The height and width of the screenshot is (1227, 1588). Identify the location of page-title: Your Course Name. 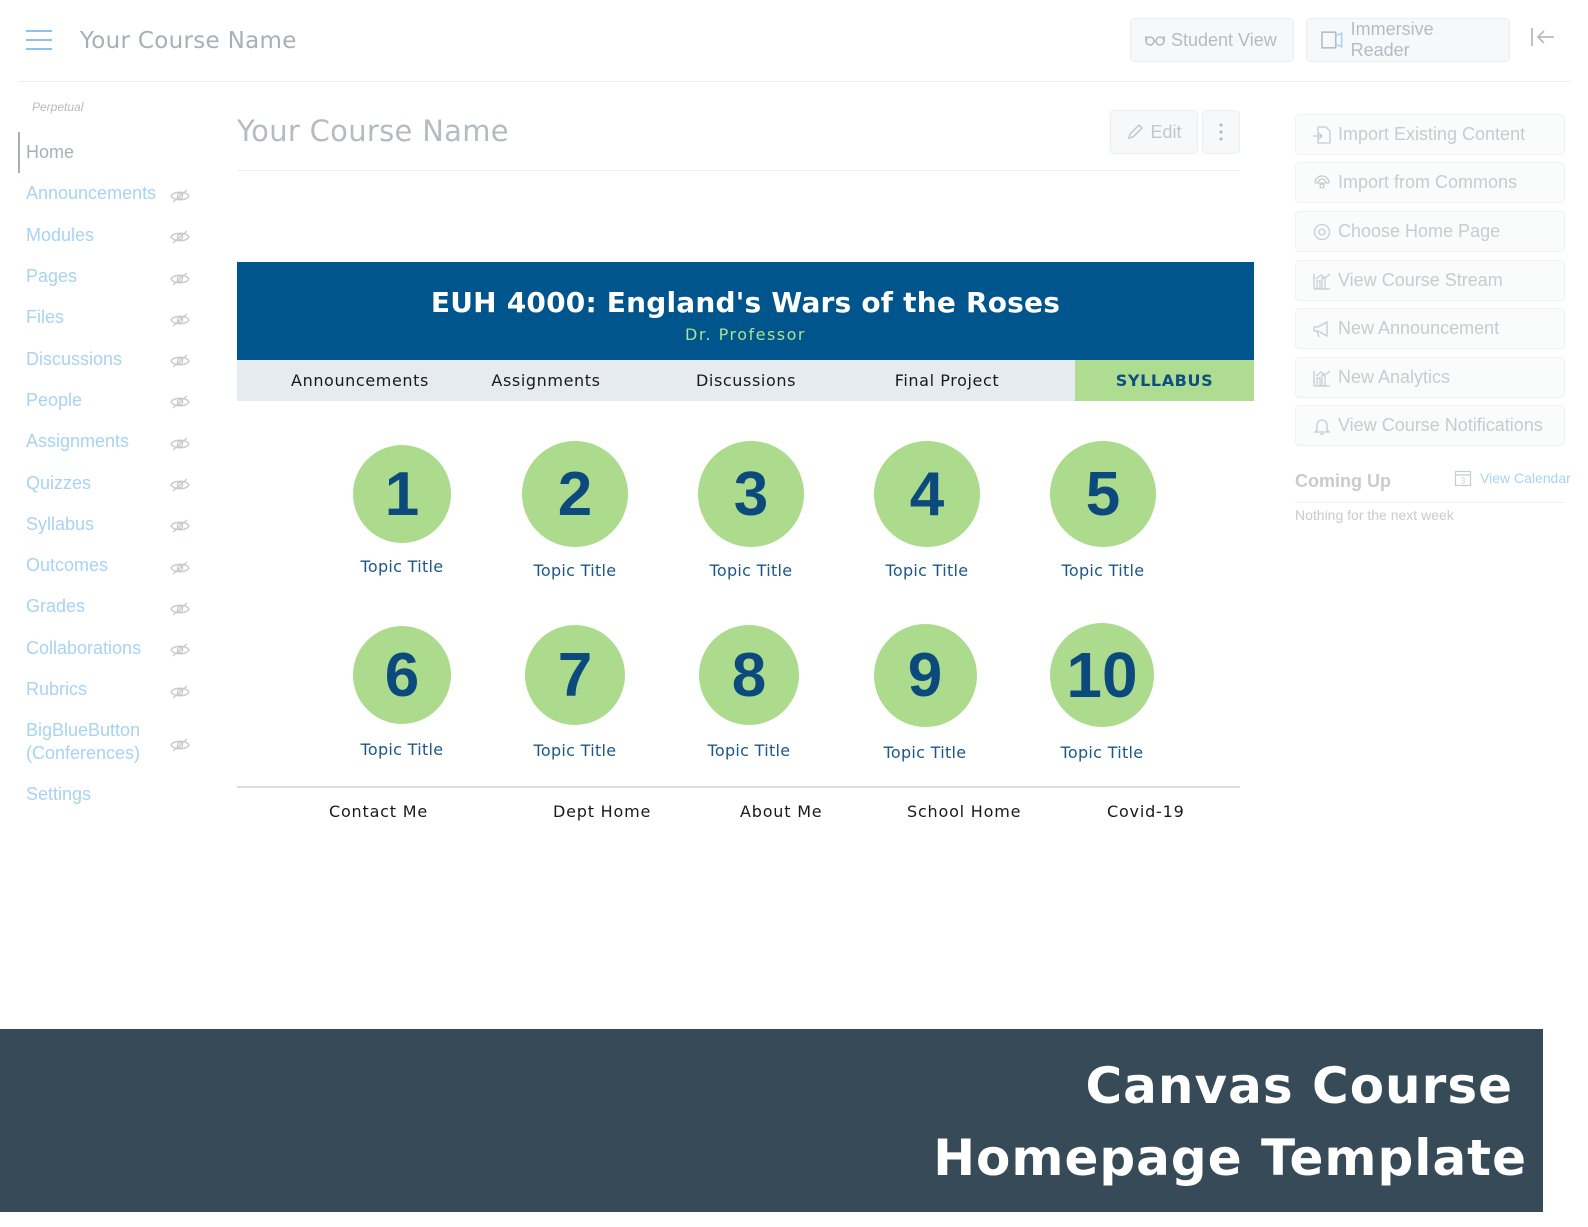
(373, 131).